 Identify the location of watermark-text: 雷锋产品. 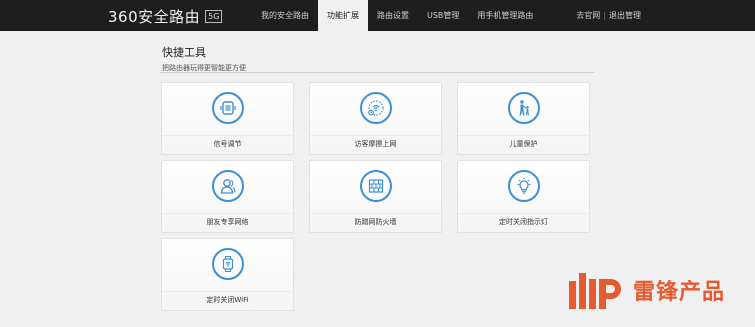
(679, 292).